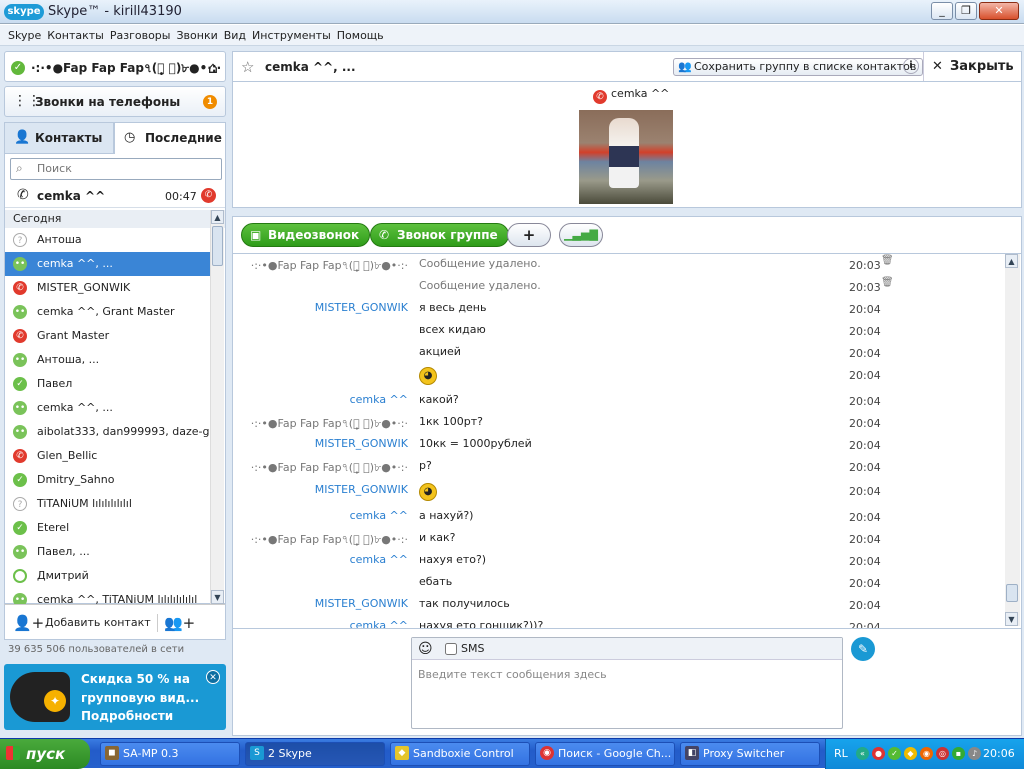  What do you see at coordinates (170, 138) in the screenshot?
I see `tab-recent: ◷ Последние` at bounding box center [170, 138].